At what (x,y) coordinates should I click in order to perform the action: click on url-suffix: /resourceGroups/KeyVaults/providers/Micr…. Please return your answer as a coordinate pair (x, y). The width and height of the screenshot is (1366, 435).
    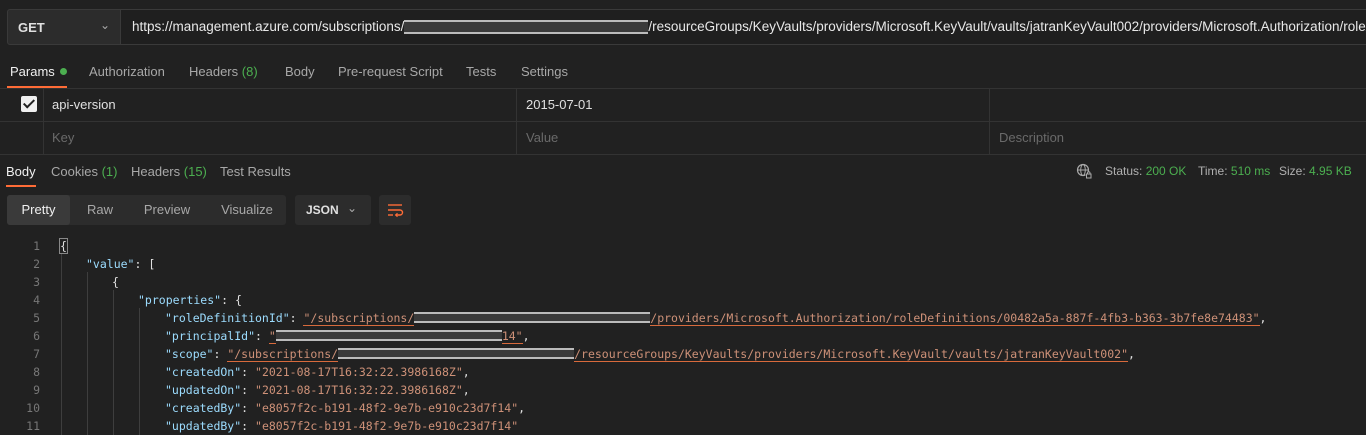
    Looking at the image, I should click on (1007, 26).